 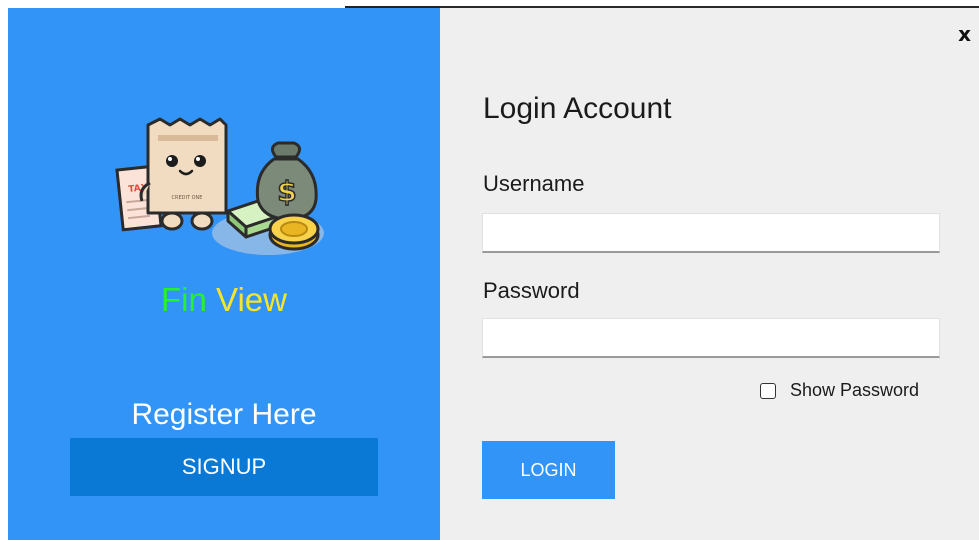 I want to click on login-button: LOGIN, so click(x=548, y=470).